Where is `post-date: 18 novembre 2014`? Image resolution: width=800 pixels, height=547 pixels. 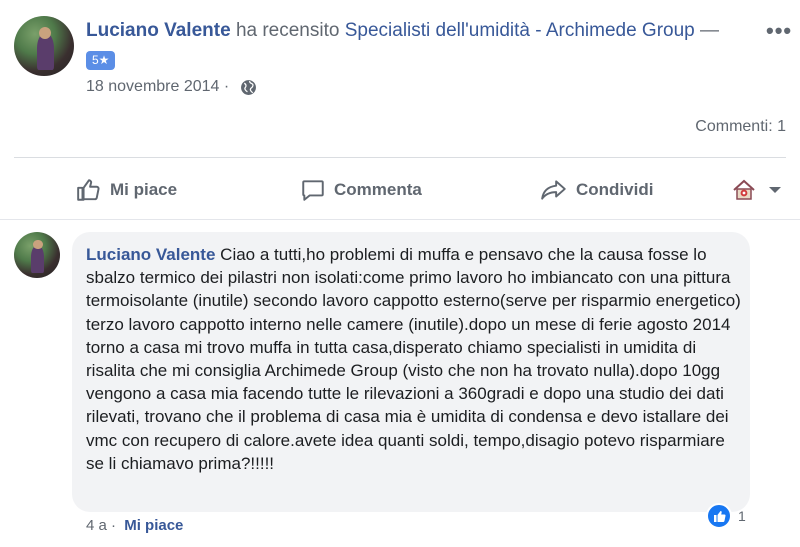
post-date: 18 novembre 2014 is located at coordinates (152, 87).